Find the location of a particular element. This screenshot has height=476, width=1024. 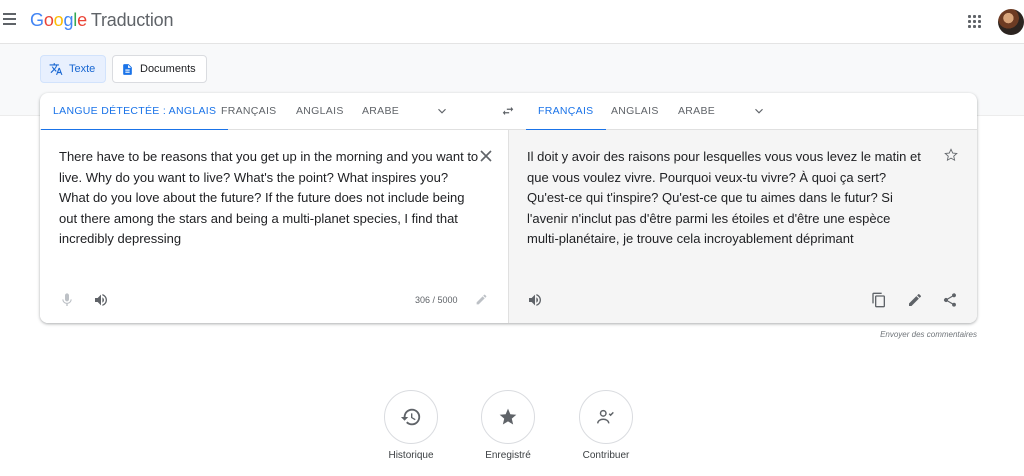

contribute-button: Contribuer is located at coordinates (606, 425).